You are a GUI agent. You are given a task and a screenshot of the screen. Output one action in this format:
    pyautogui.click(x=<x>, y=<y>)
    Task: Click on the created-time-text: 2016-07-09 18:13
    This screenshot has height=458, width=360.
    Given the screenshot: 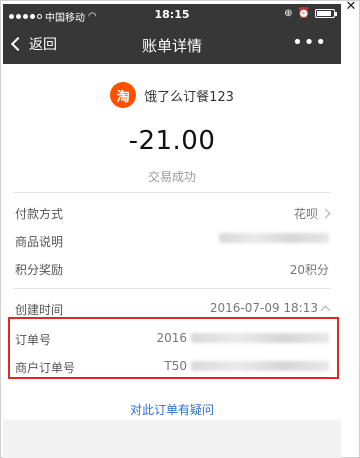 What is the action you would take?
    pyautogui.click(x=263, y=308)
    